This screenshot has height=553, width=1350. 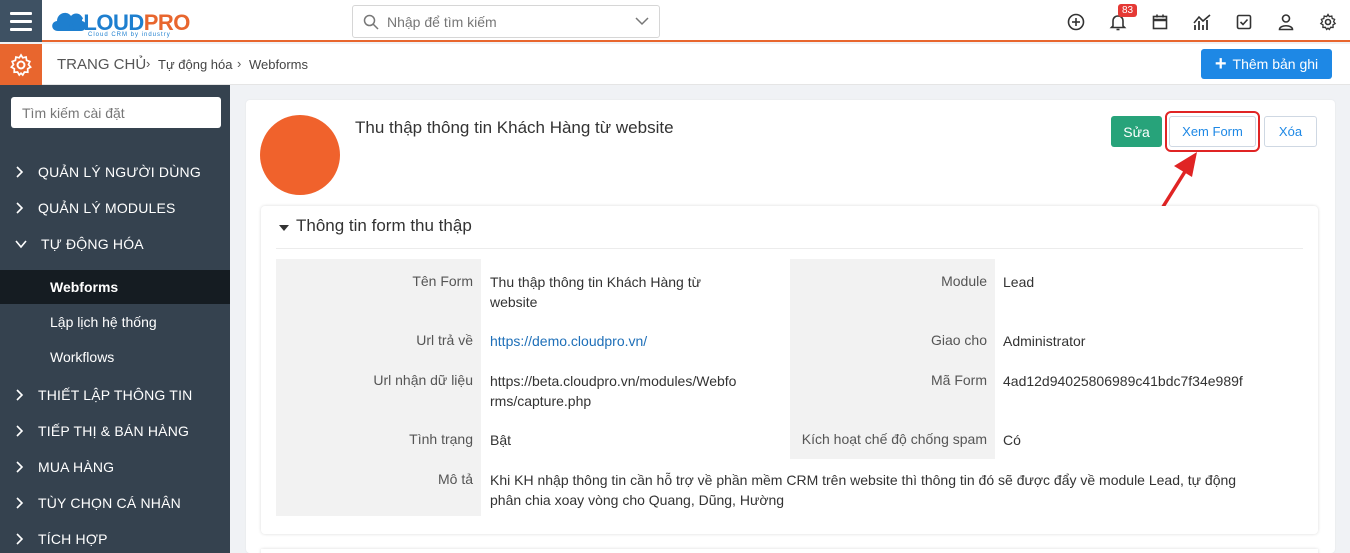 I want to click on user-icon, so click(x=1286, y=22).